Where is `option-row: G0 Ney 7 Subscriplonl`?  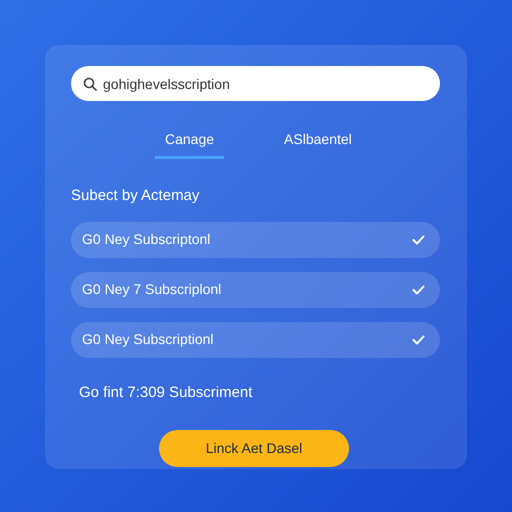 option-row: G0 Ney 7 Subscriplonl is located at coordinates (255, 290).